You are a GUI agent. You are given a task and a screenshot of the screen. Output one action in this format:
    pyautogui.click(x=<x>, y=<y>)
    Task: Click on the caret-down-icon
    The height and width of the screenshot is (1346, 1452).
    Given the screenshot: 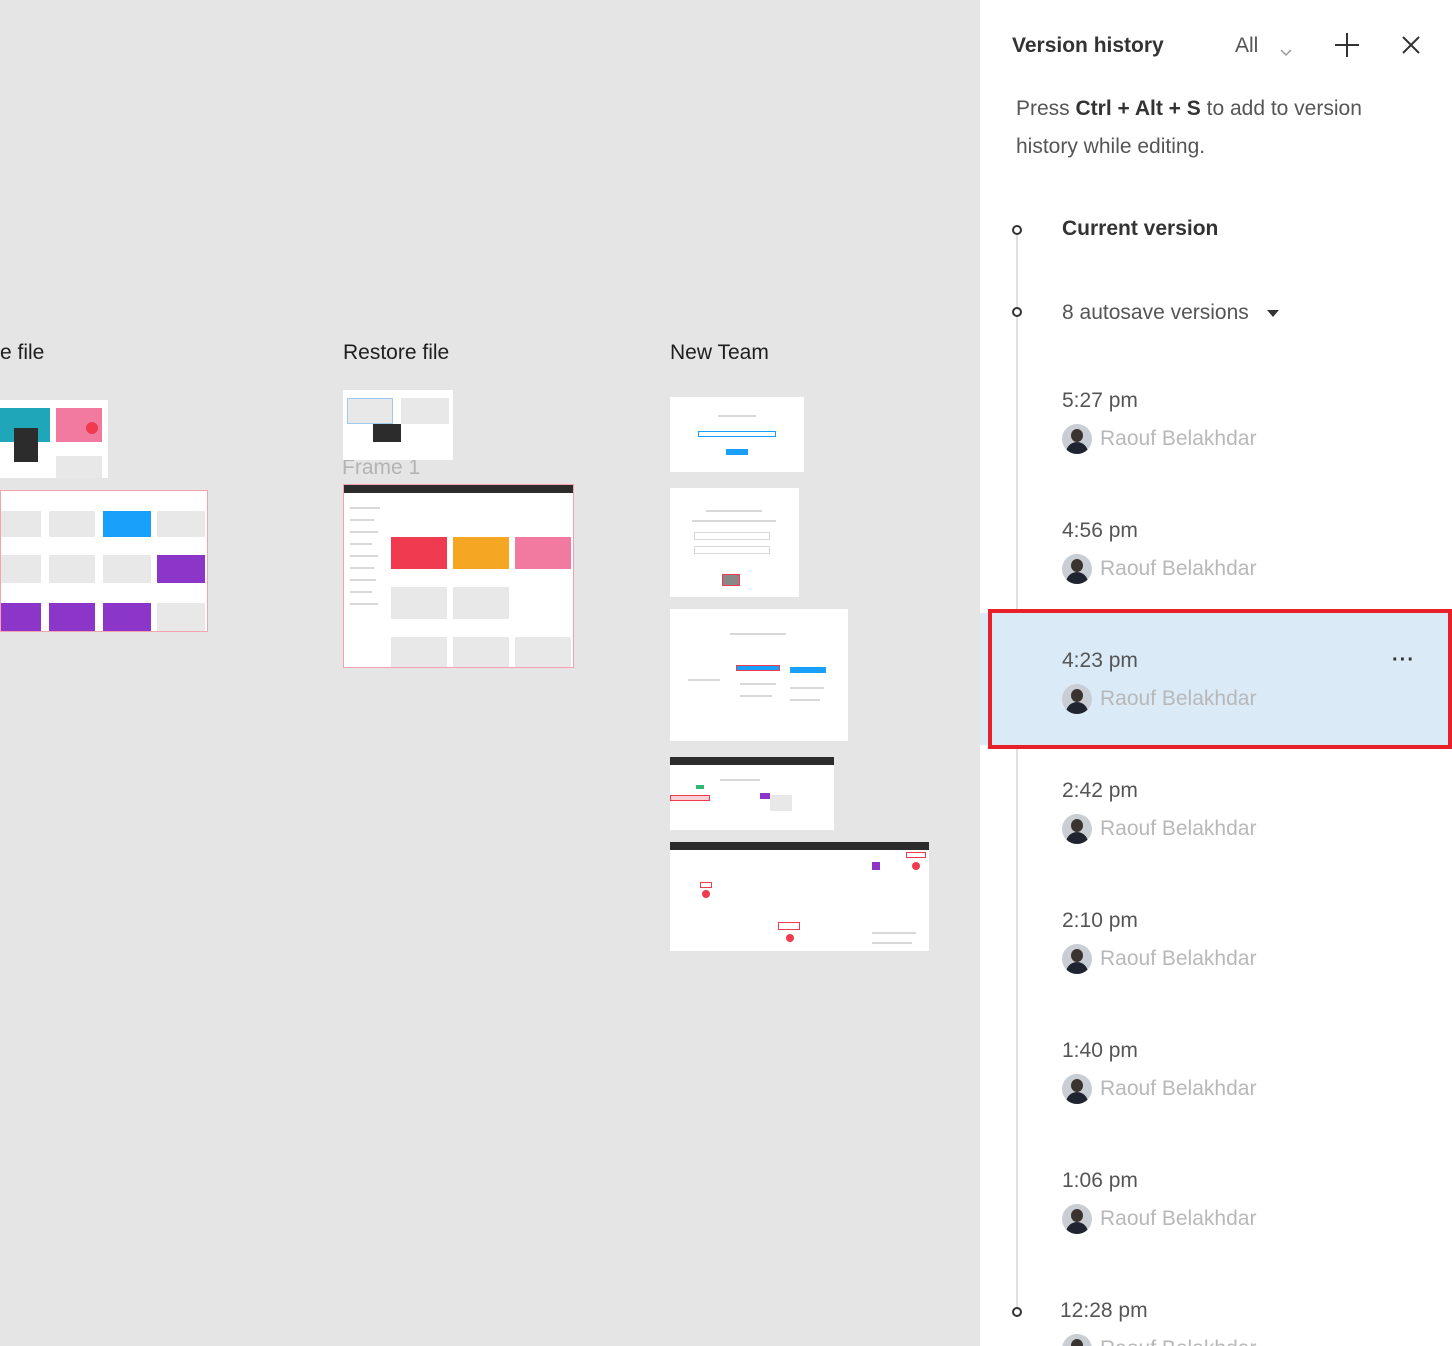 What is the action you would take?
    pyautogui.click(x=1272, y=313)
    